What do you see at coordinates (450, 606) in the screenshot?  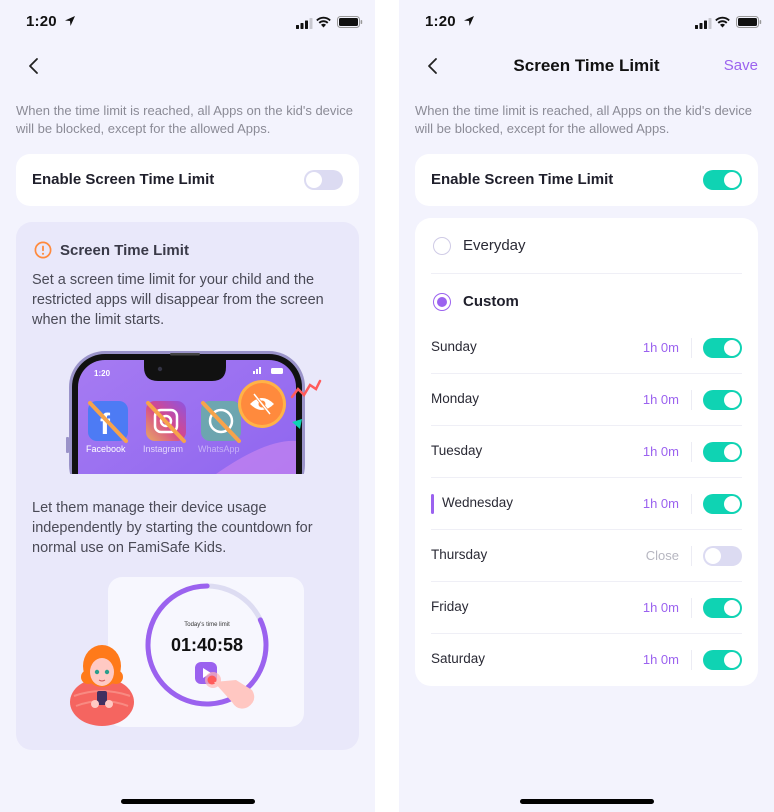 I see `day-name: Friday` at bounding box center [450, 606].